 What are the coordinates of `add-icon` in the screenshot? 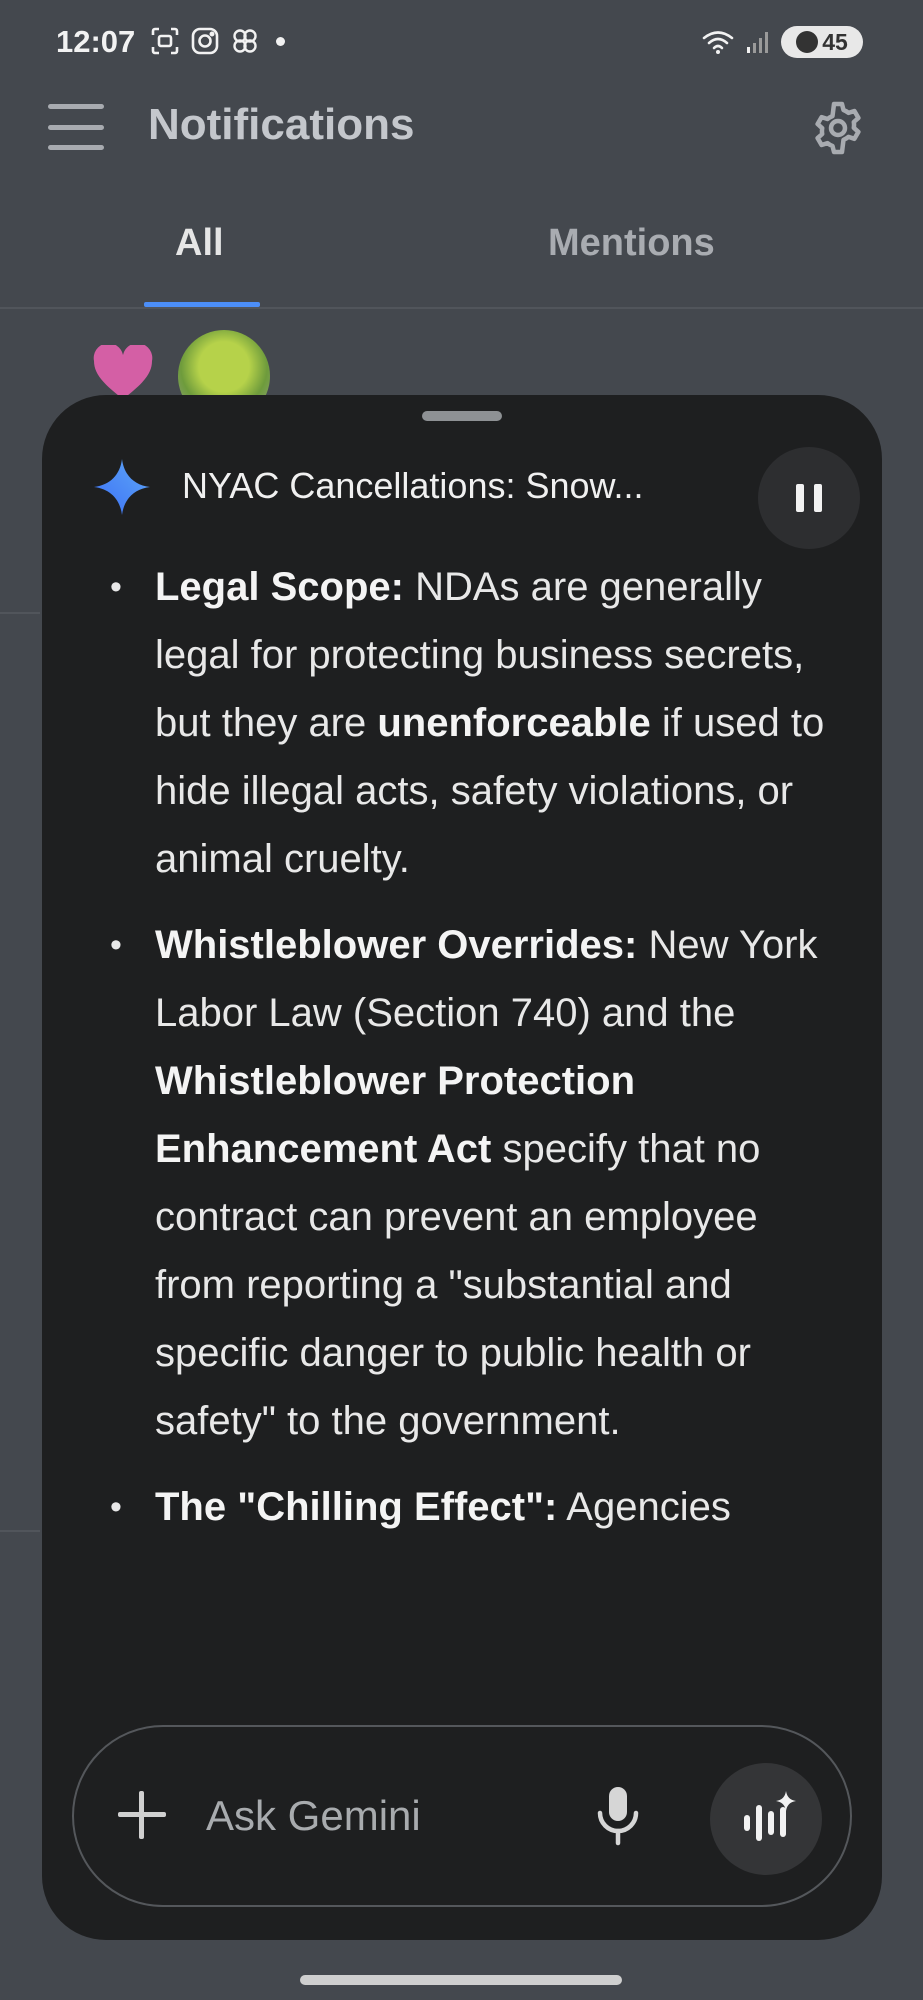 It's located at (142, 1815).